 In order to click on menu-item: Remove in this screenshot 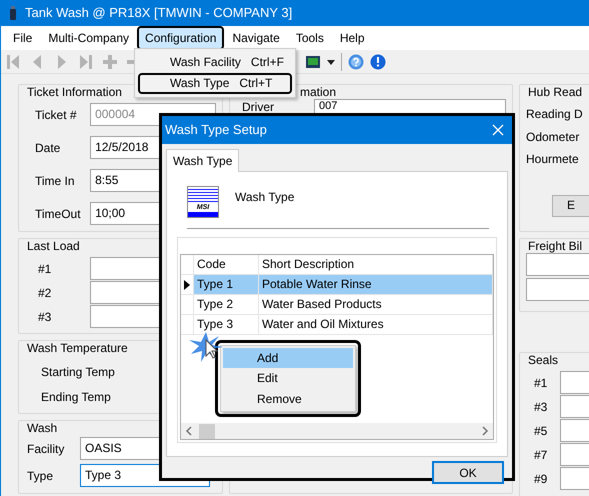, I will do `click(288, 399)`.